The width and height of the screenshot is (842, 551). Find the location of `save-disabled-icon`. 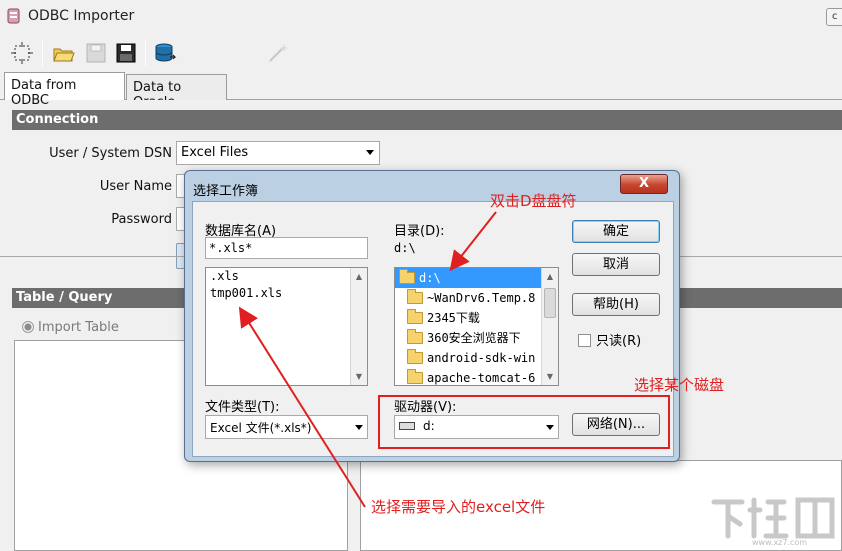

save-disabled-icon is located at coordinates (96, 53).